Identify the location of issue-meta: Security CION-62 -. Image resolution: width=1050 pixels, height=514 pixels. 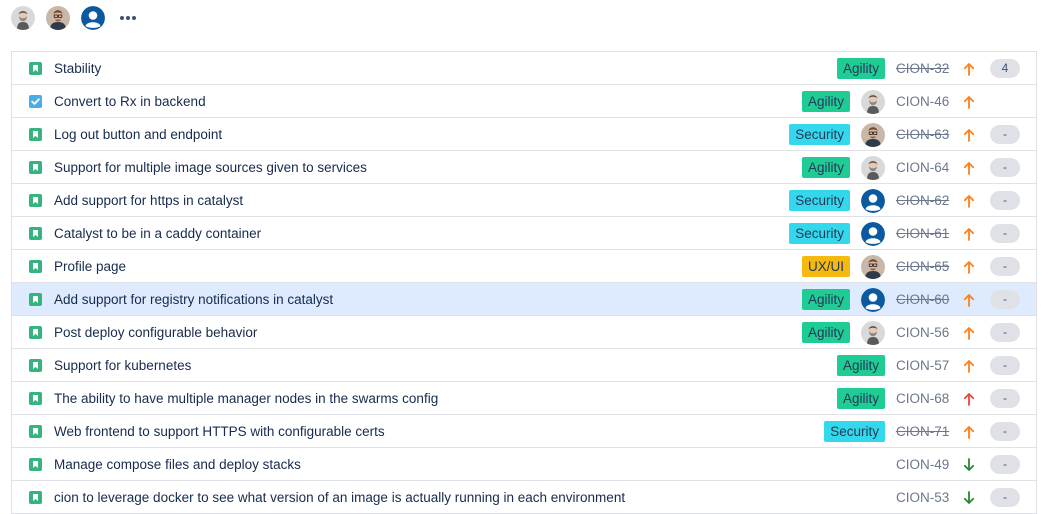
(904, 200).